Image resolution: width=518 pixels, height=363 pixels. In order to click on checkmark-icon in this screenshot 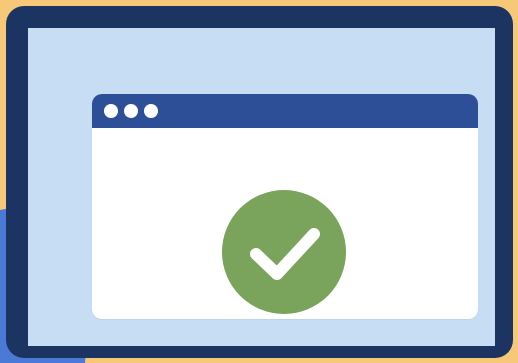, I will do `click(284, 252)`.